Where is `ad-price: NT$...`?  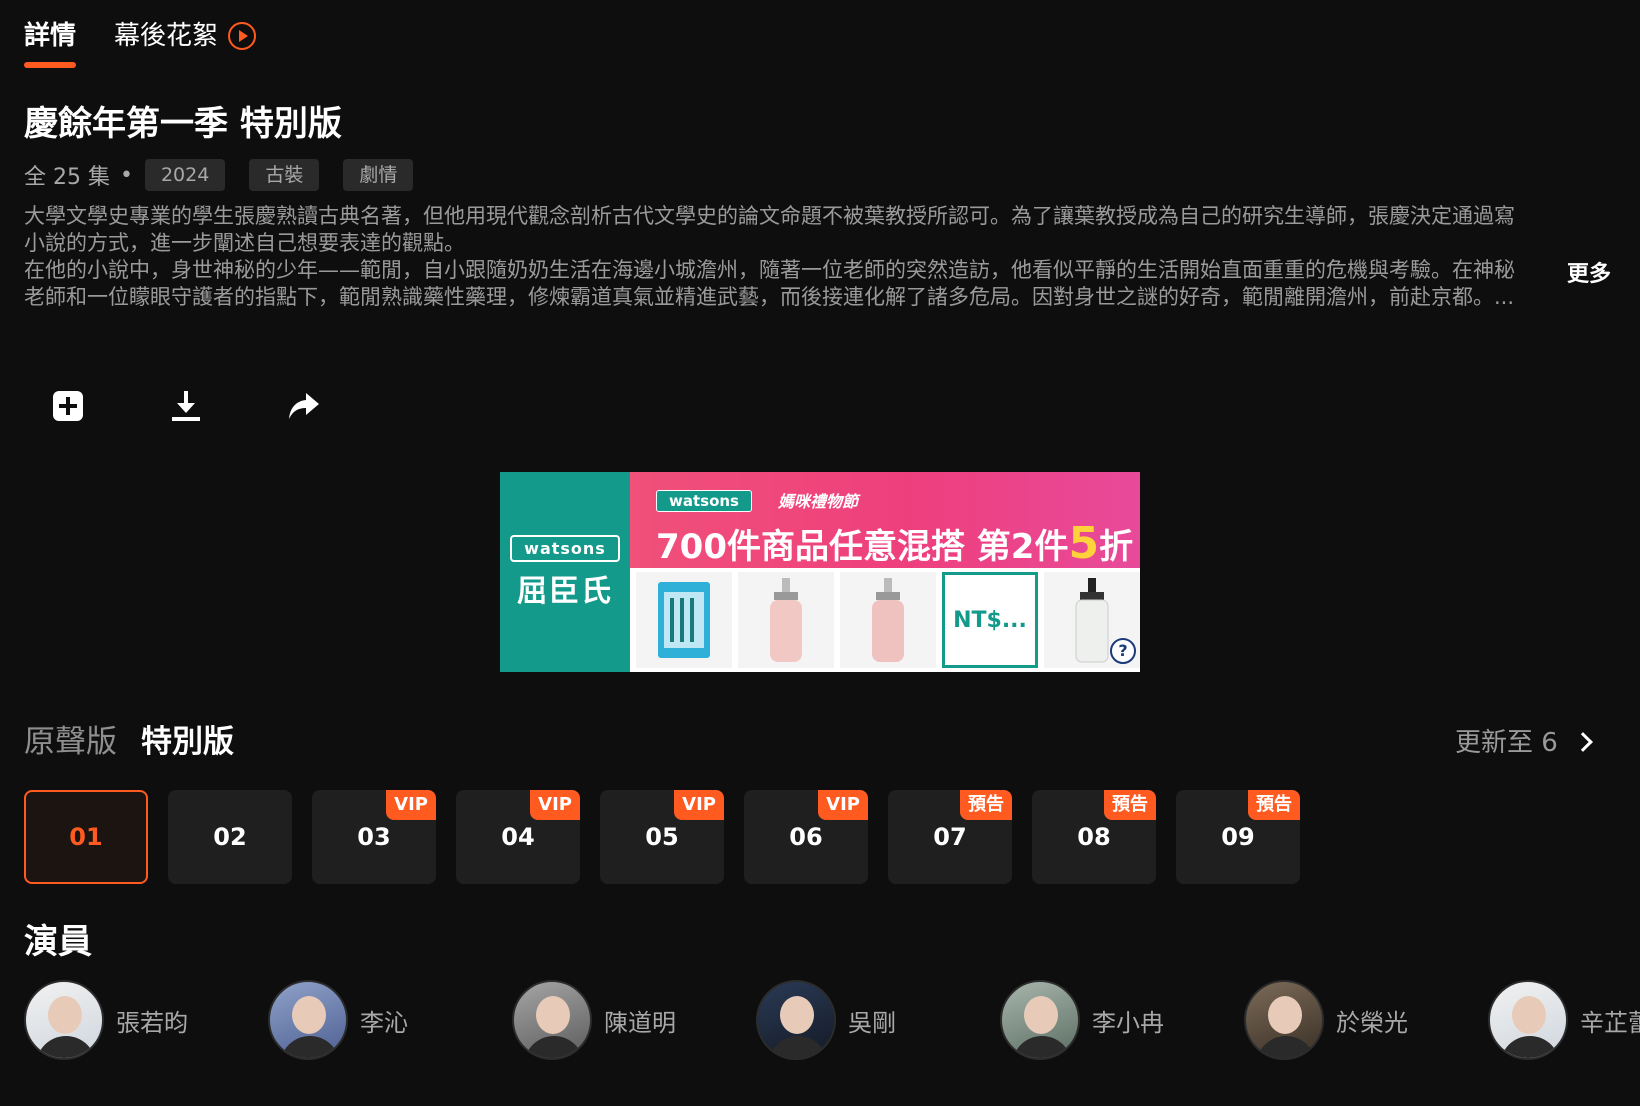
ad-price: NT$... is located at coordinates (990, 620).